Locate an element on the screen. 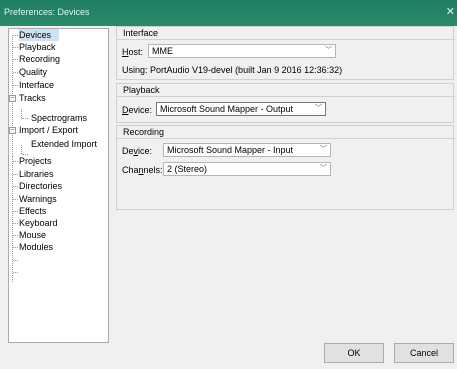 Image resolution: width=457 pixels, height=369 pixels. tree-item-playback: Playback is located at coordinates (37, 47).